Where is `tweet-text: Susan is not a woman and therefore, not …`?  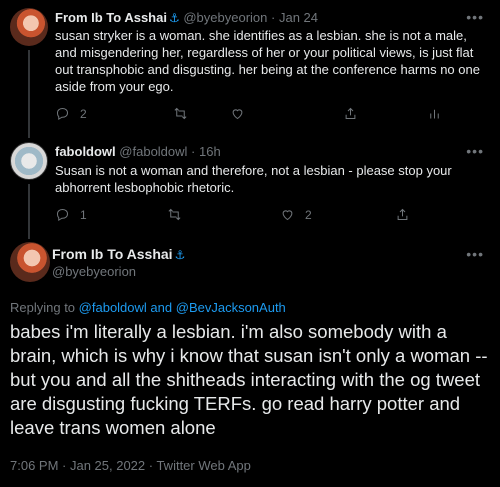
tweet-text: Susan is not a woman and therefore, not … is located at coordinates (253, 179).